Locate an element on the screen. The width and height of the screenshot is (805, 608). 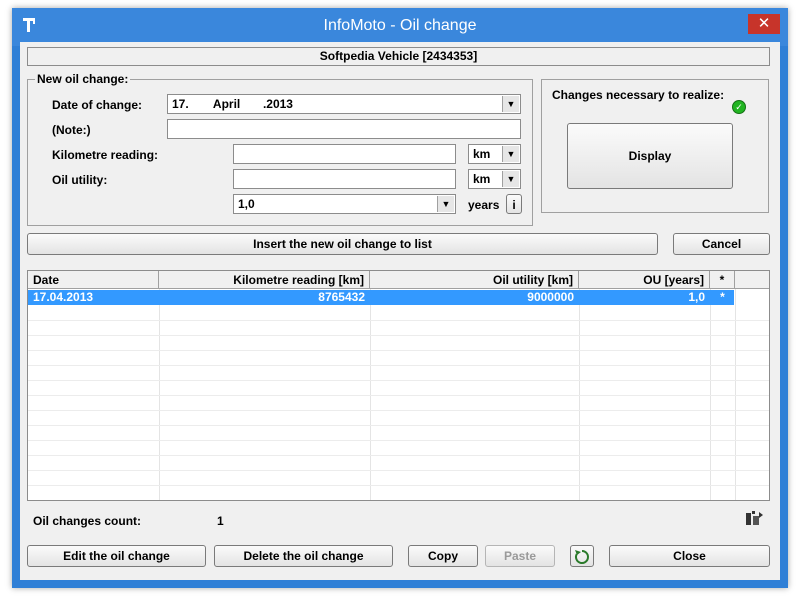
copy-button: Copy is located at coordinates (443, 556).